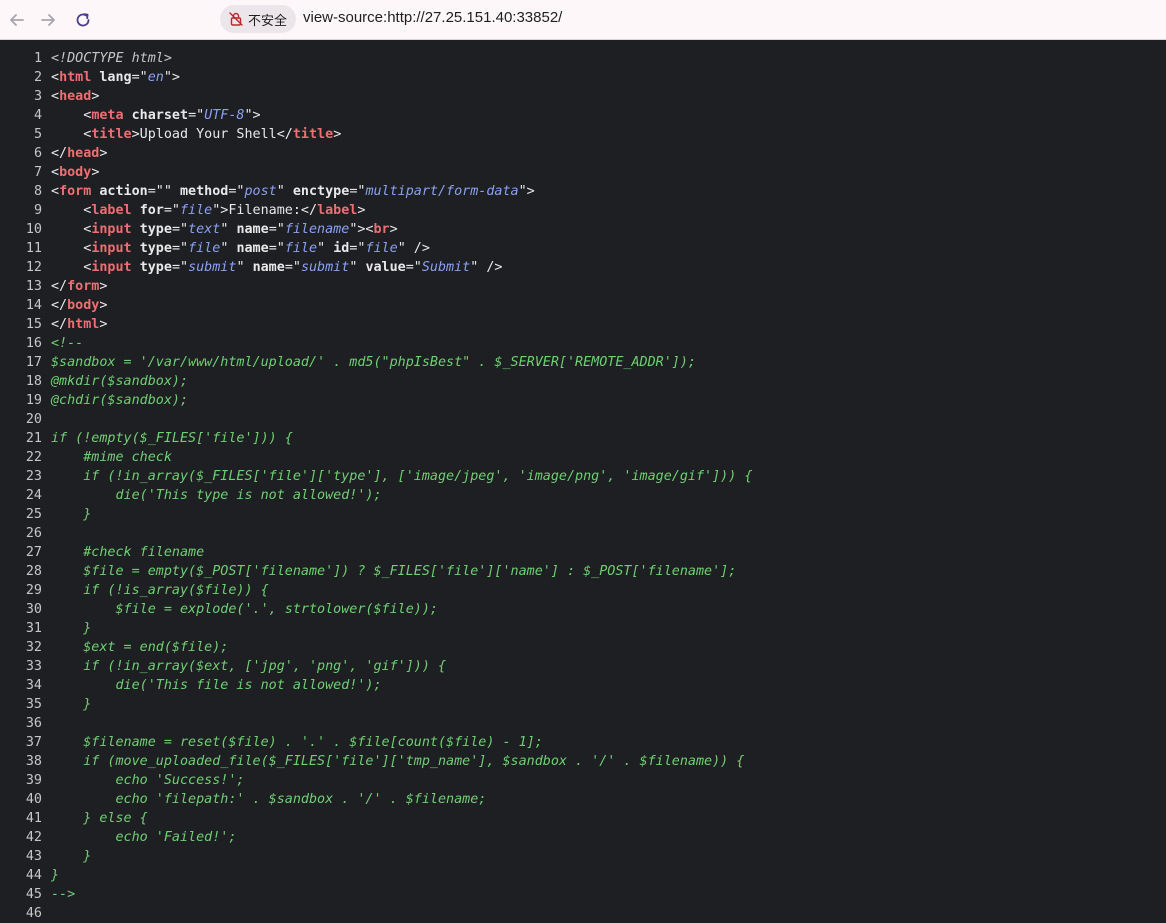 Image resolution: width=1166 pixels, height=923 pixels. What do you see at coordinates (252, 229) in the screenshot?
I see `code-token: name` at bounding box center [252, 229].